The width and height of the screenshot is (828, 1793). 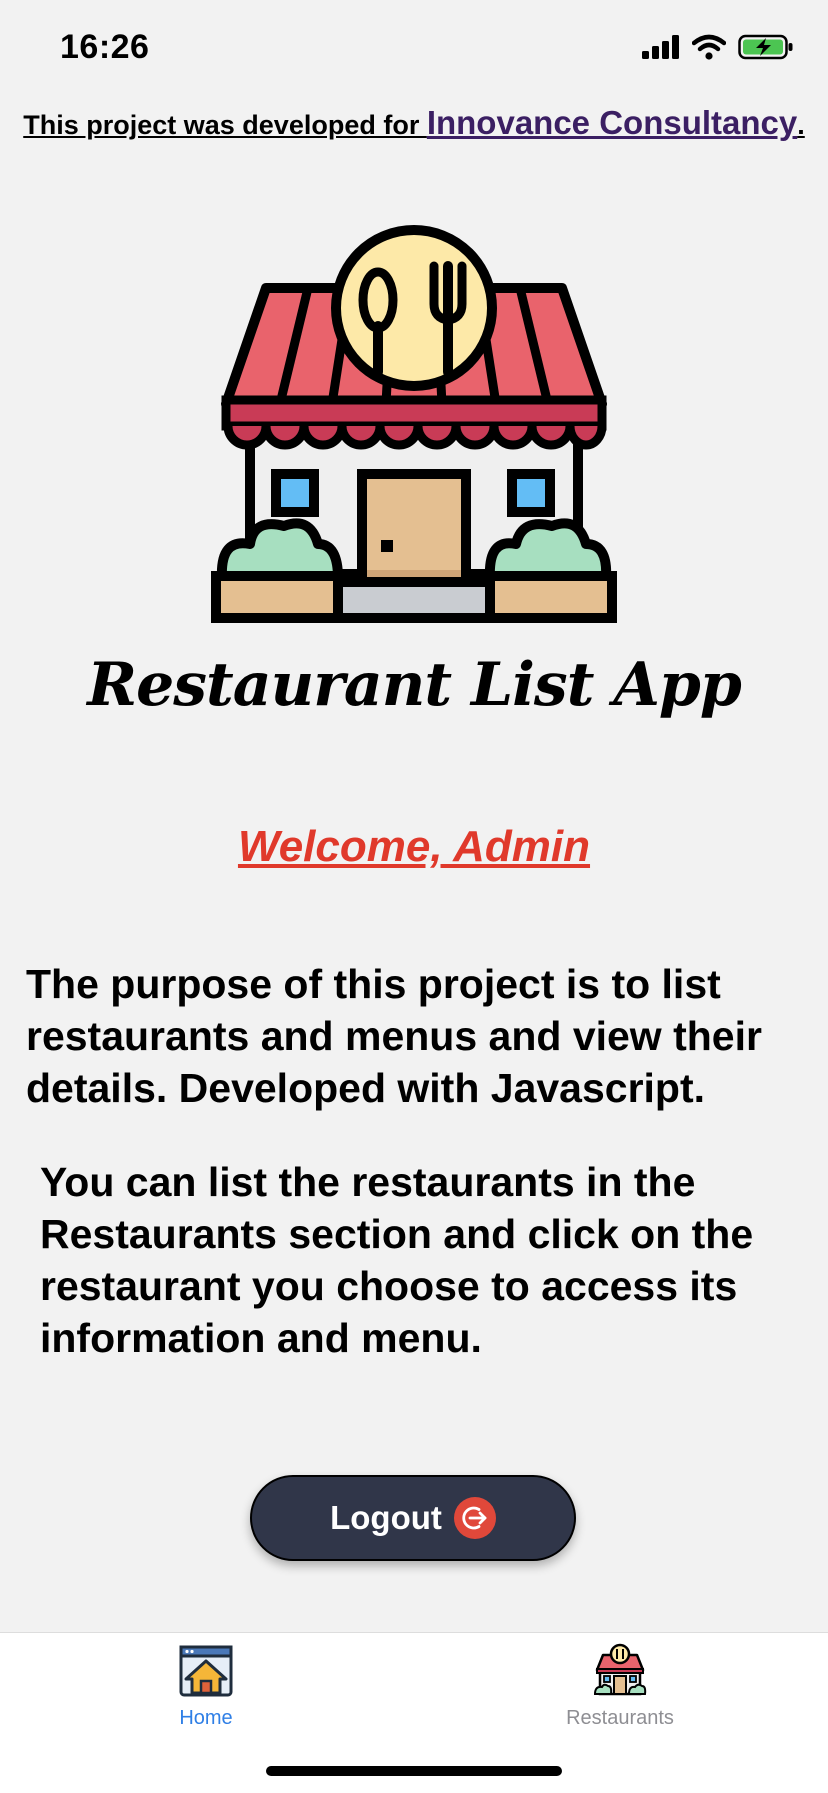 What do you see at coordinates (206, 1718) in the screenshot?
I see `tab-home-label: Home` at bounding box center [206, 1718].